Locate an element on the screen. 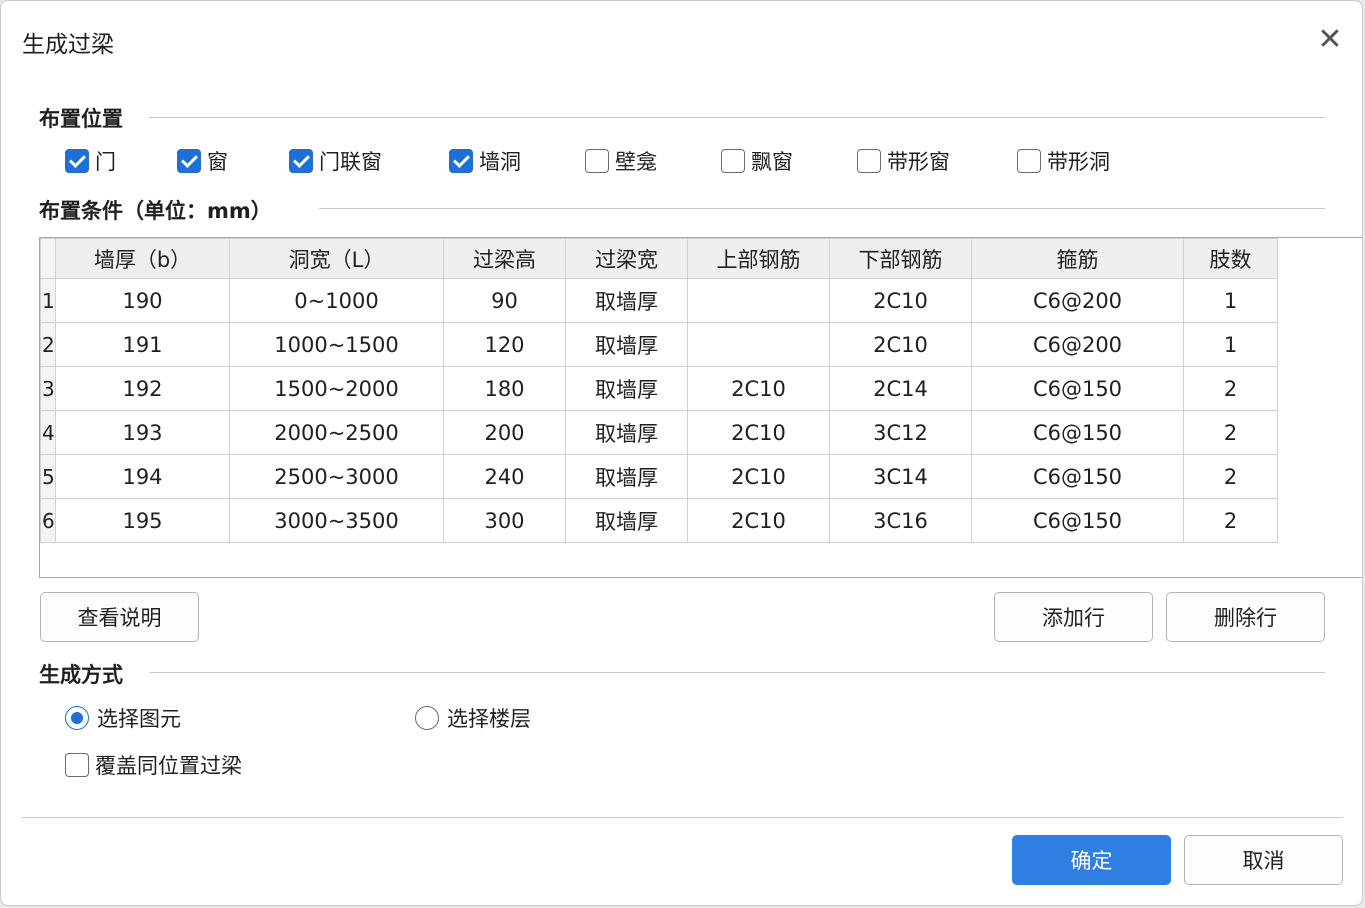 Image resolution: width=1365 pixels, height=908 pixels. radio-select-element-dot is located at coordinates (77, 718).